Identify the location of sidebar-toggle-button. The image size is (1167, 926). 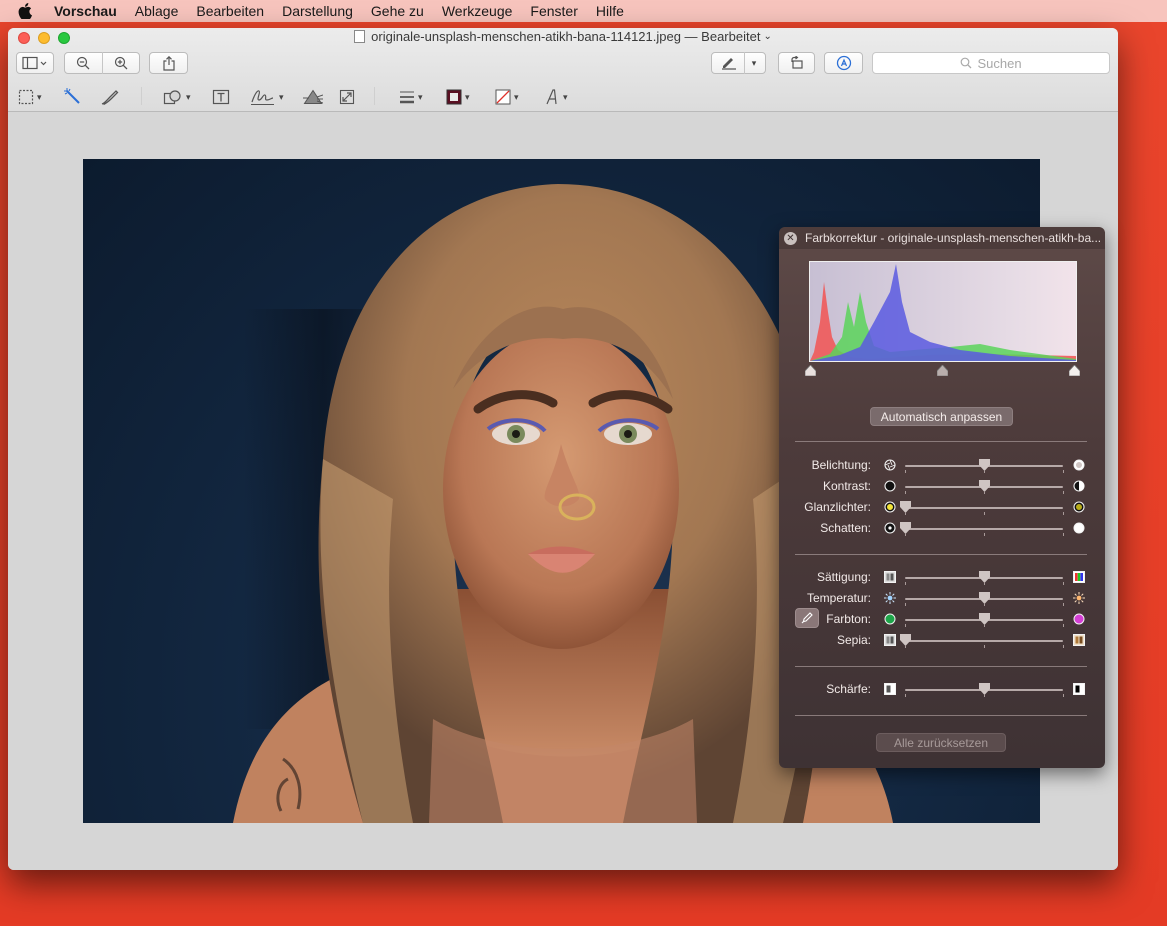
(35, 63).